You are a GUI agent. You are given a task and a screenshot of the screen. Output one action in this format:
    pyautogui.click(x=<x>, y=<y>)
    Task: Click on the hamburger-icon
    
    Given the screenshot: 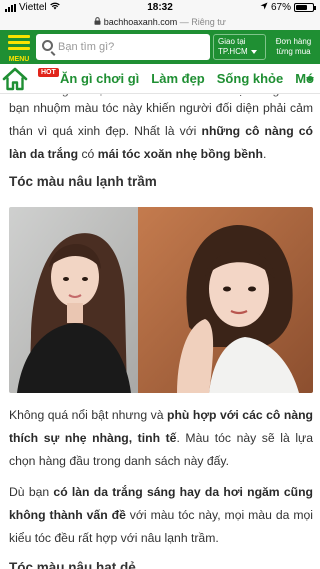 What is the action you would take?
    pyautogui.click(x=19, y=44)
    